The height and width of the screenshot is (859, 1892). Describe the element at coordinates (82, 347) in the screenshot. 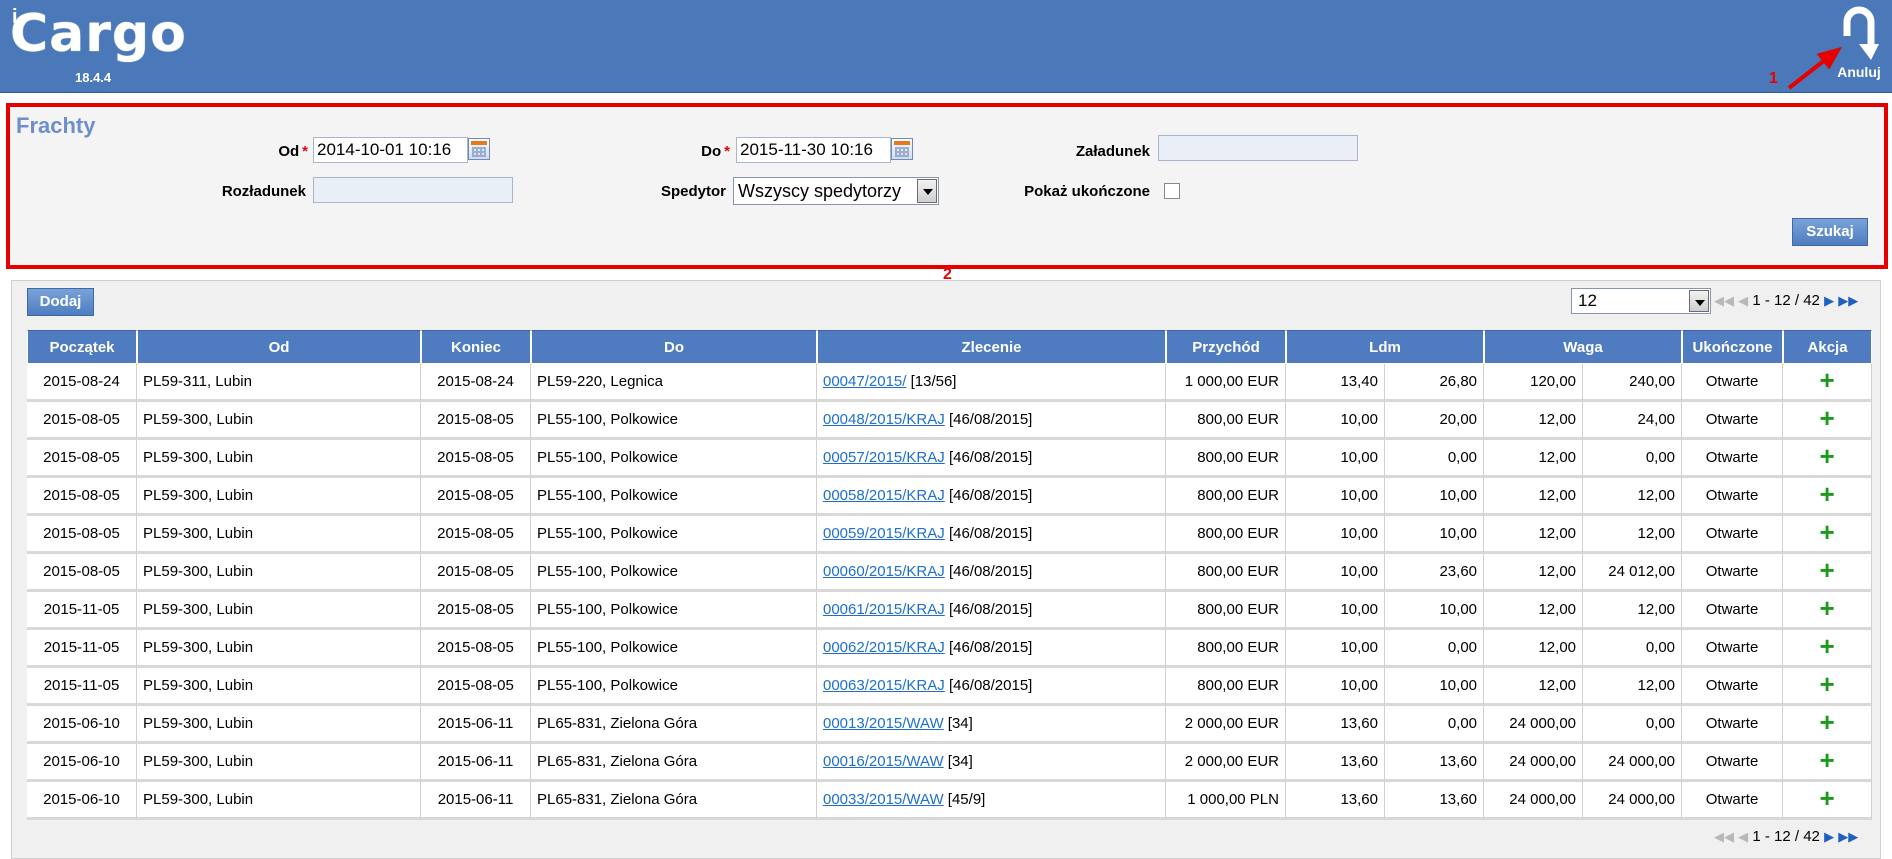

I see `col-header-start: Początek` at that location.